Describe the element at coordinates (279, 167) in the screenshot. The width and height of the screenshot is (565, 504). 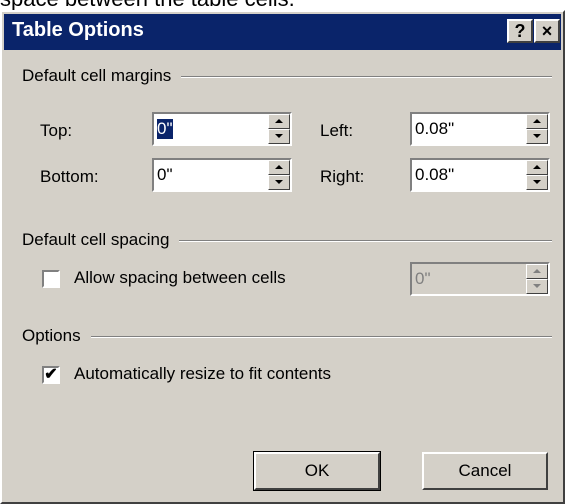
I see `bottom-up-arrow` at that location.